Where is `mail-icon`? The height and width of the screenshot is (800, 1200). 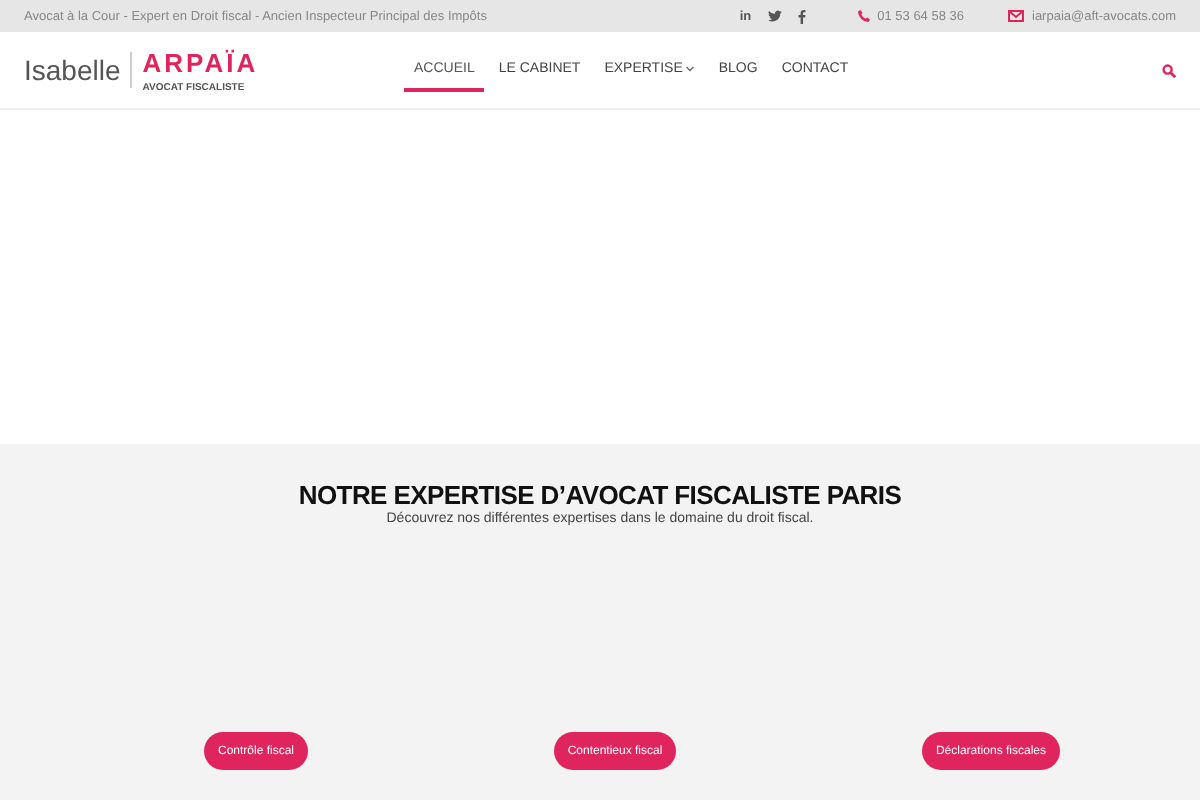
mail-icon is located at coordinates (1016, 16).